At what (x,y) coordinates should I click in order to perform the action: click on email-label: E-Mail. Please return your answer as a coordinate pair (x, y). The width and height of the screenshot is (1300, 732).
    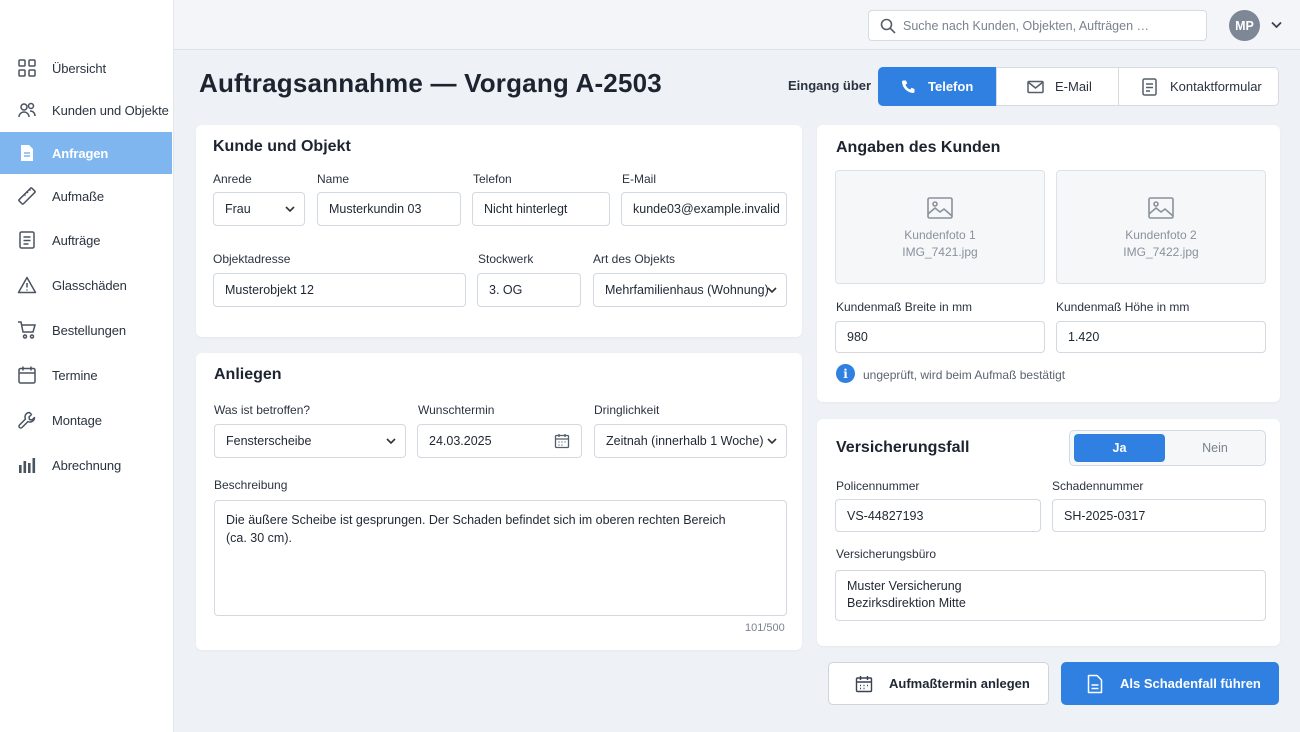
    Looking at the image, I should click on (639, 179).